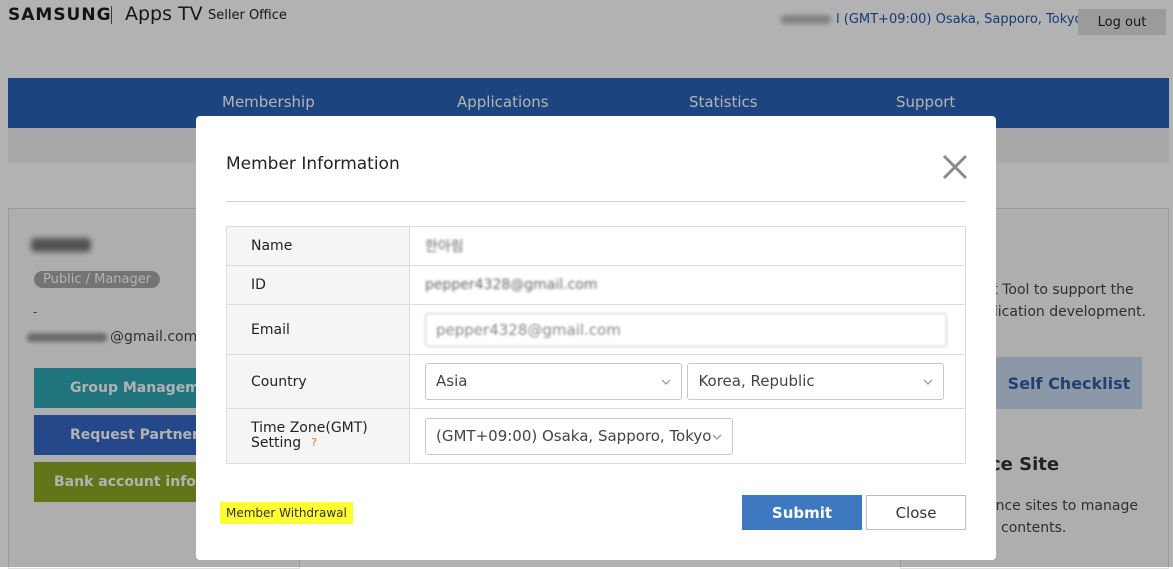 Image resolution: width=1173 pixels, height=569 pixels. I want to click on region-select-value: Asia, so click(452, 381).